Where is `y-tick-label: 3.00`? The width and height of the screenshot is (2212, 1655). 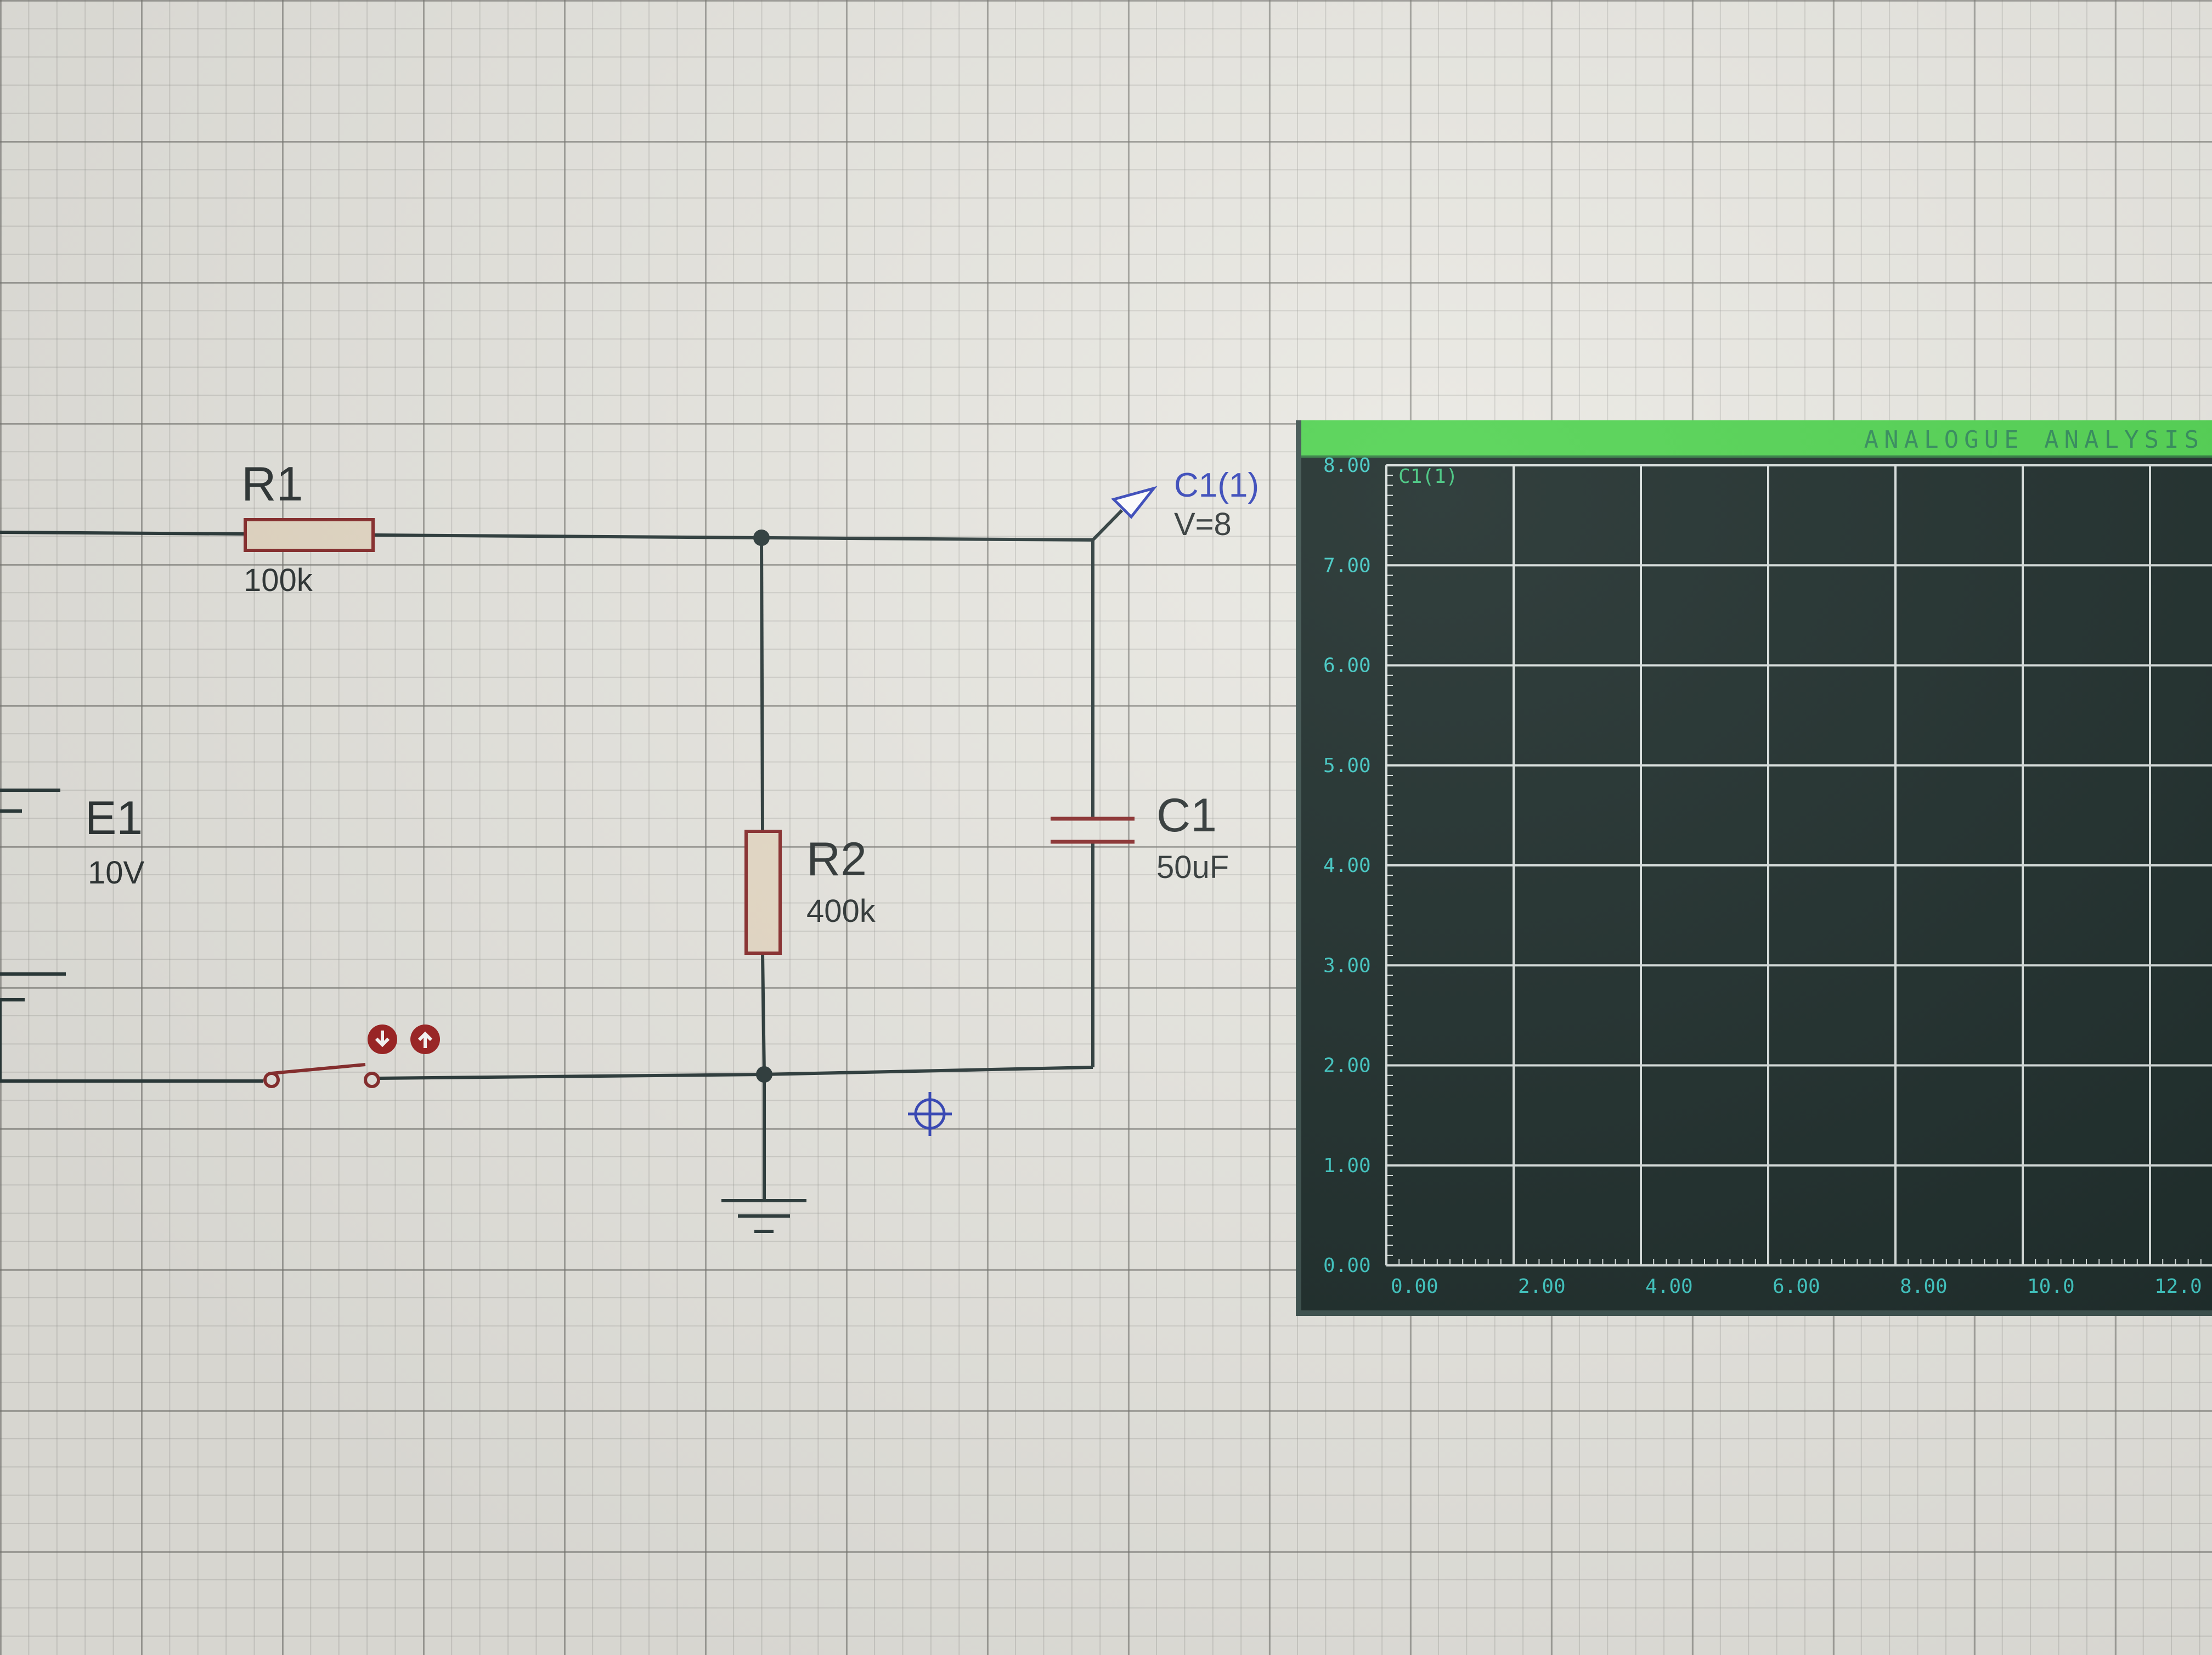
y-tick-label: 3.00 is located at coordinates (1347, 966).